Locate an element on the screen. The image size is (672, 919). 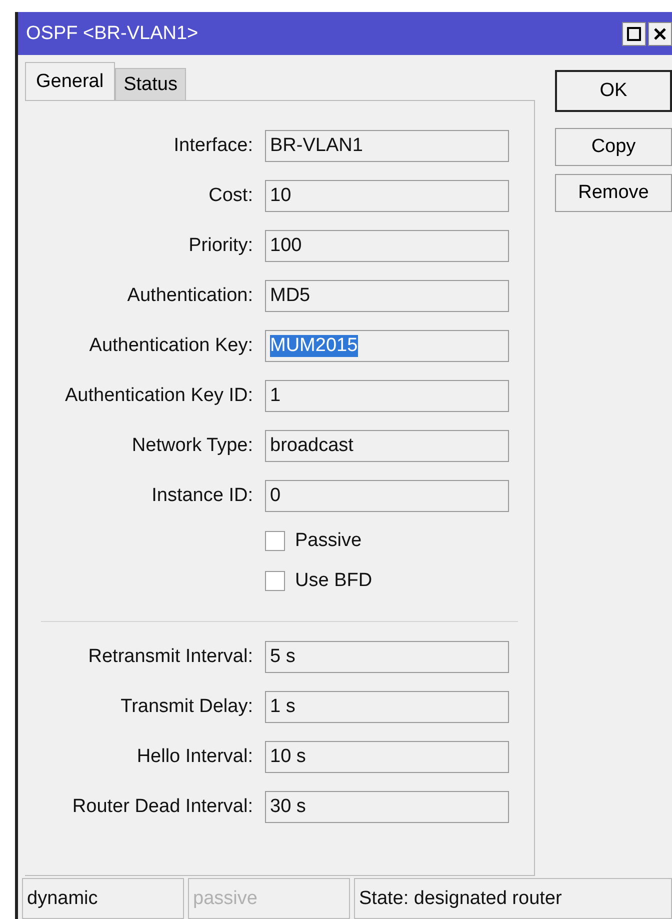
field-label: Router Dead Interval: is located at coordinates (162, 807).